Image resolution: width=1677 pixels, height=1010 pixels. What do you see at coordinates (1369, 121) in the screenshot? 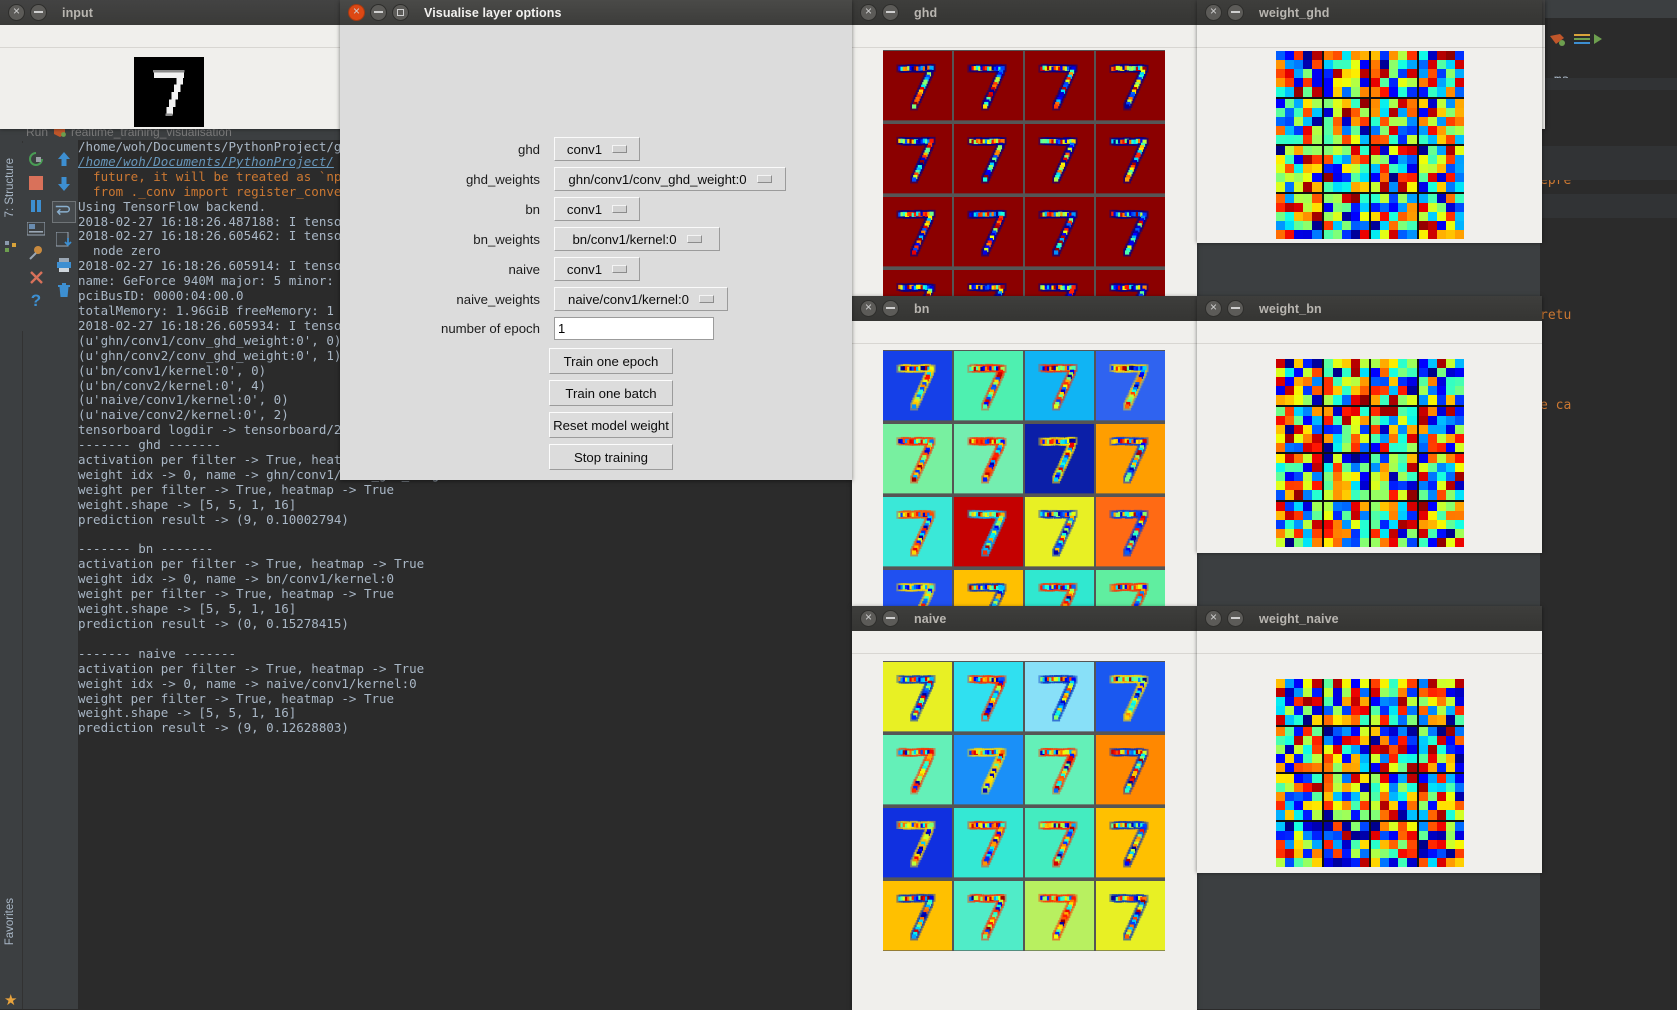
I see `window-weight-ghd: weight_ghd` at bounding box center [1369, 121].